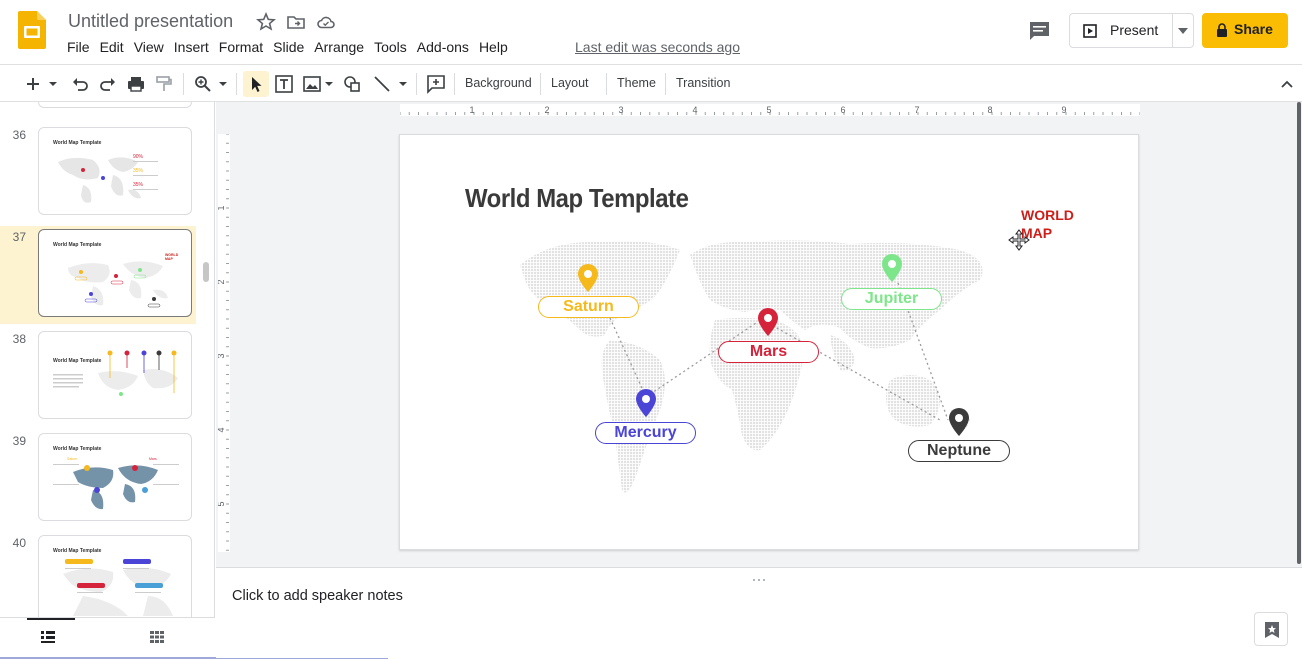  I want to click on mercury-pin-icon, so click(646, 403).